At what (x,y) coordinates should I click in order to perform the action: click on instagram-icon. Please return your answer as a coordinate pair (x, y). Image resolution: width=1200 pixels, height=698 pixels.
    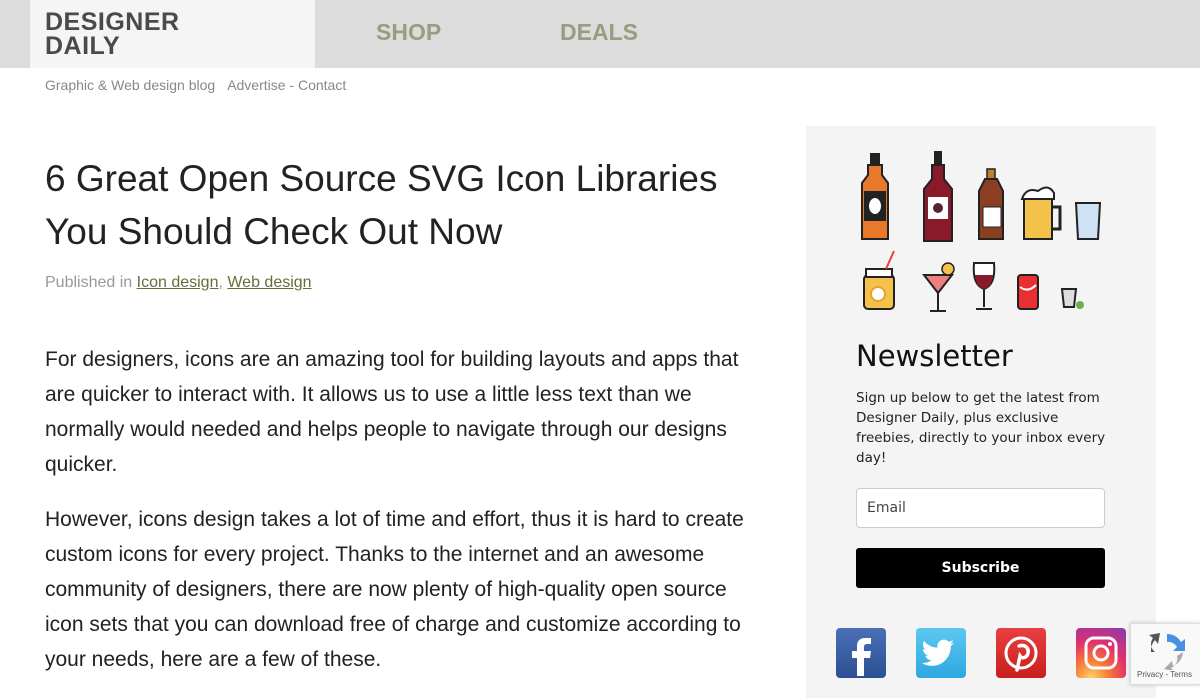
    Looking at the image, I should click on (1101, 653).